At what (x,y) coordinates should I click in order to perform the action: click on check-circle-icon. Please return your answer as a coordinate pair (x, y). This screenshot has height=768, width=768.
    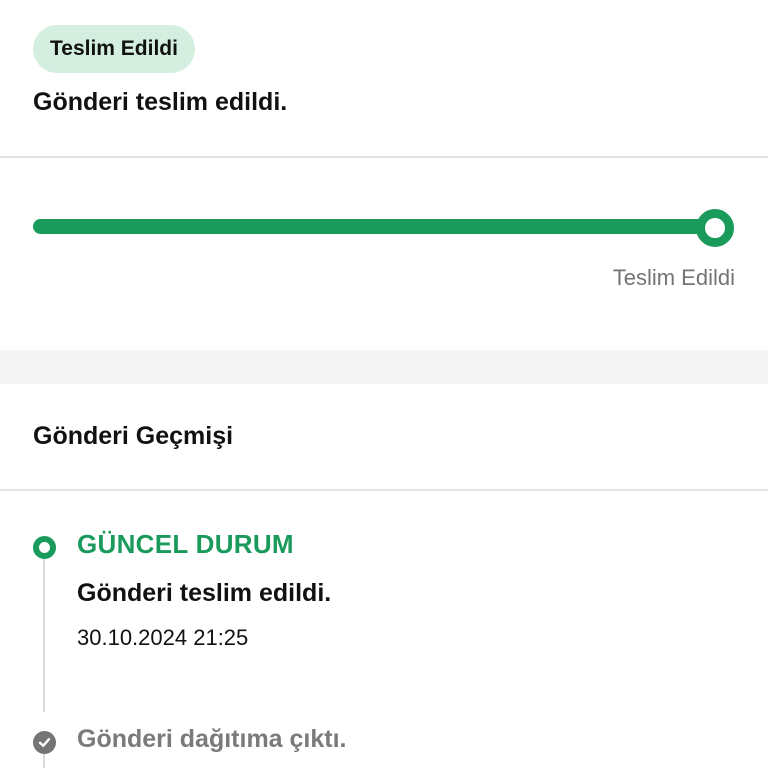
    Looking at the image, I should click on (44, 742).